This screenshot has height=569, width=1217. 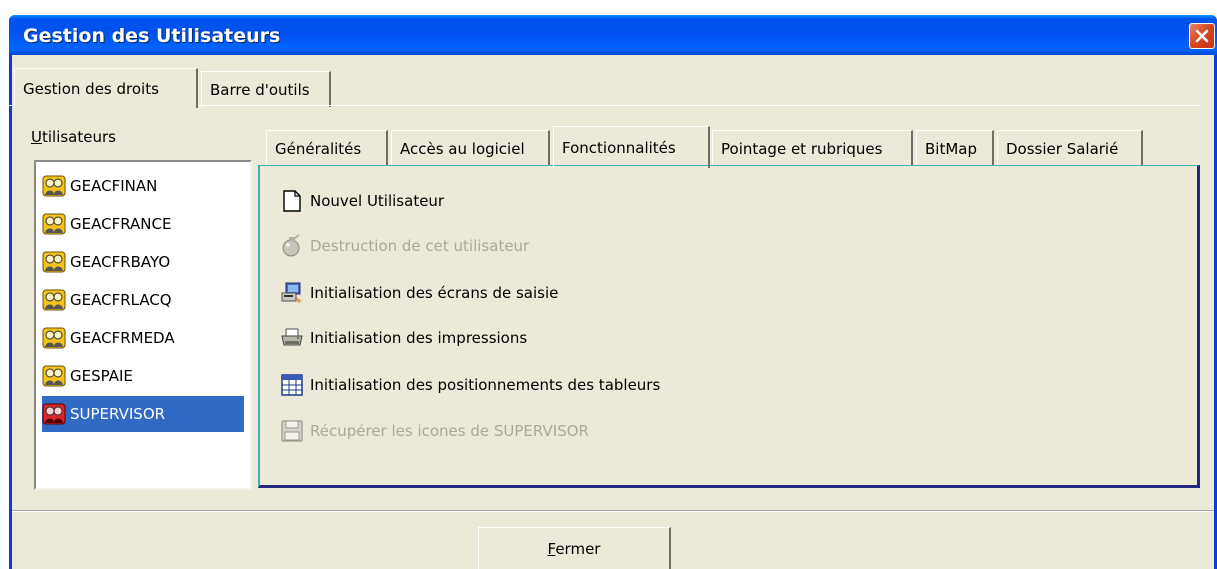 I want to click on tab-label: Barre d'outils, so click(x=260, y=89).